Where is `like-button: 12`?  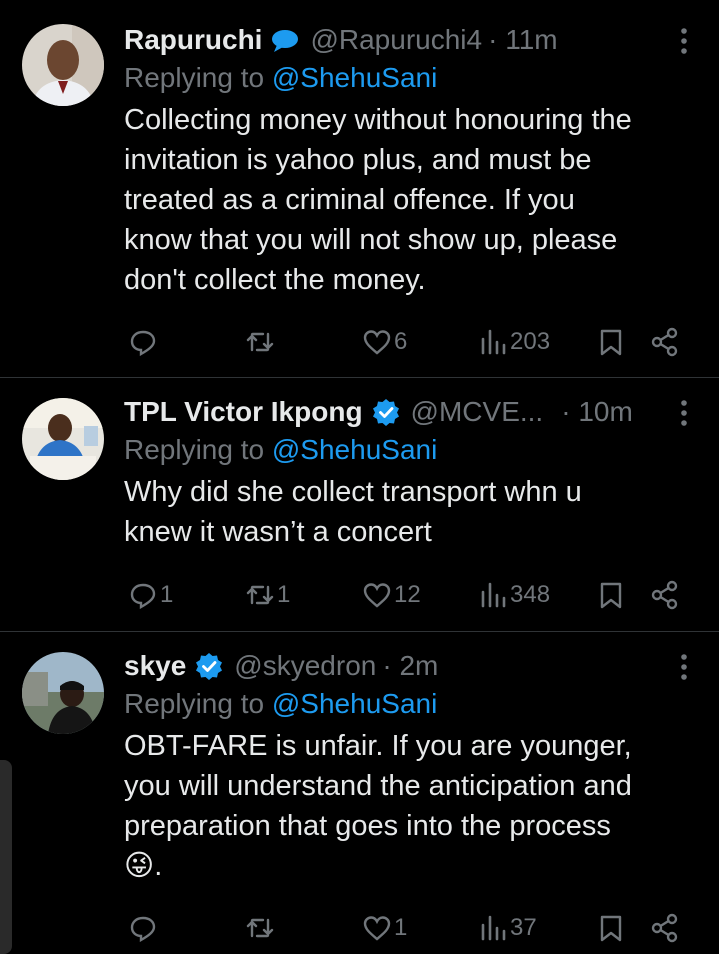 like-button: 12 is located at coordinates (391, 595).